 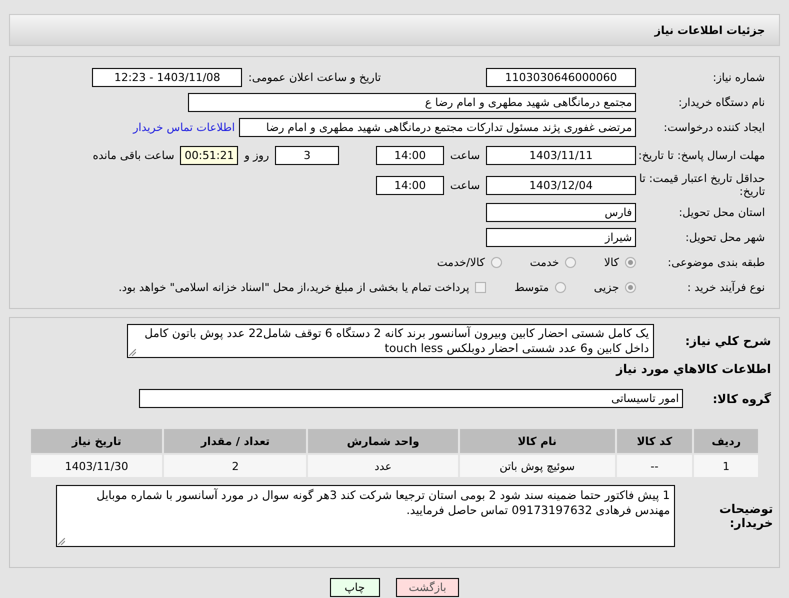 I want to click on table-cell: عدد, so click(x=383, y=466).